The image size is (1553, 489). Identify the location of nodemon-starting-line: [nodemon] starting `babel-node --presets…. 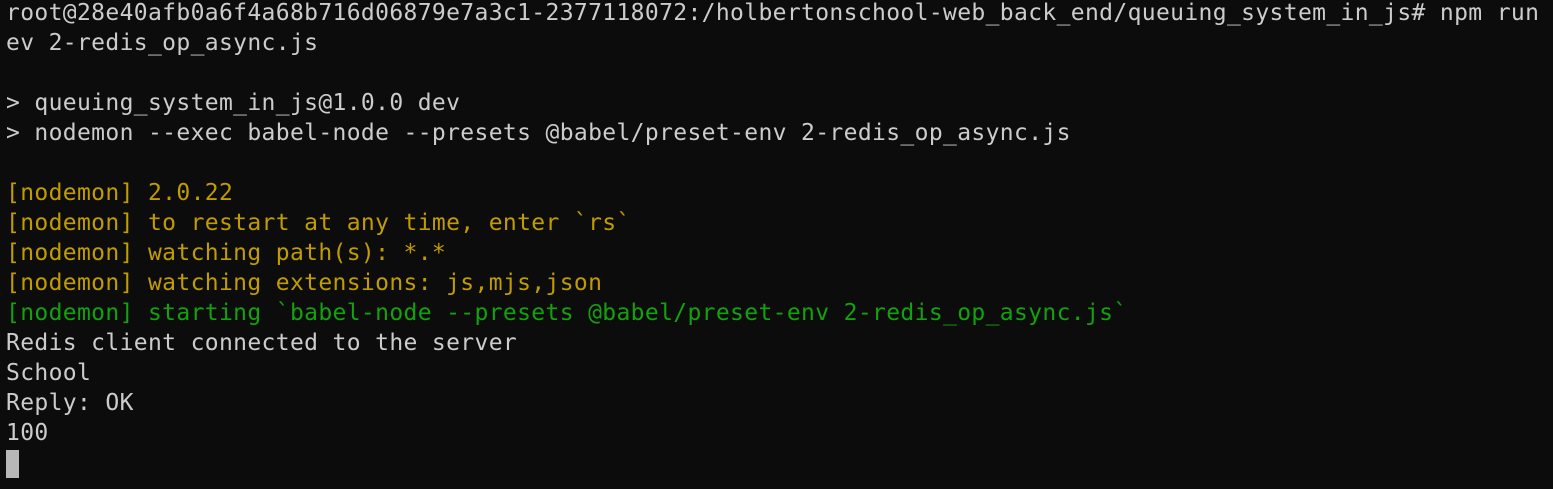
(567, 313).